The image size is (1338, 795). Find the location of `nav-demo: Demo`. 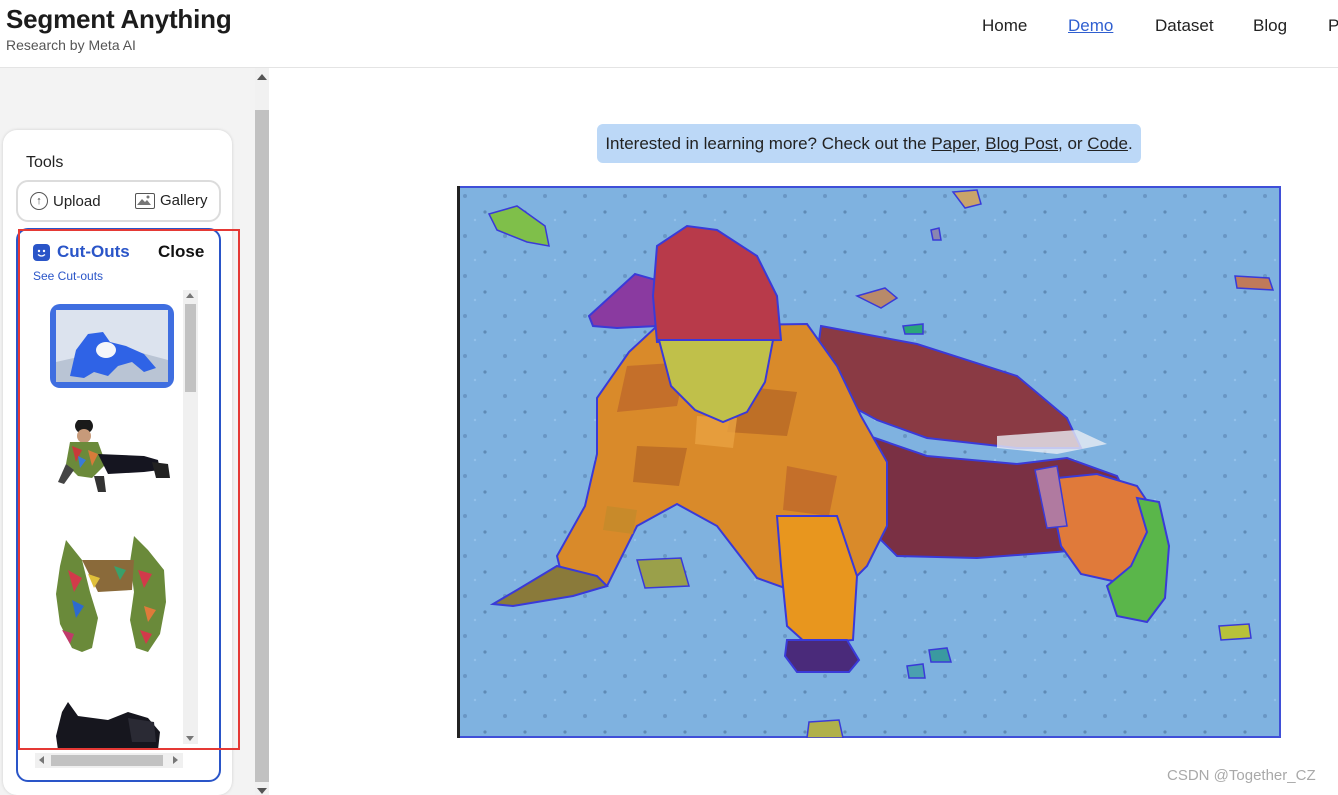

nav-demo: Demo is located at coordinates (1090, 26).